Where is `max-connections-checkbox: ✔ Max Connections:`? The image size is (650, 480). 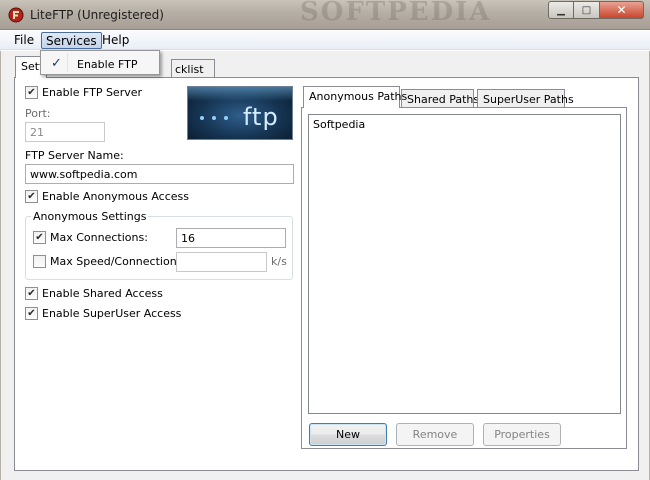 max-connections-checkbox: ✔ Max Connections: is located at coordinates (90, 237).